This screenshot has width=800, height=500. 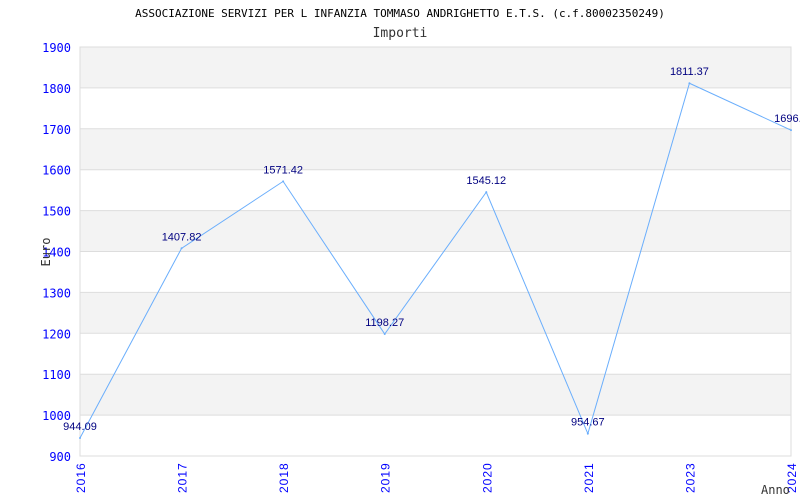 I want to click on x-tick-label: 2018, so click(x=284, y=477).